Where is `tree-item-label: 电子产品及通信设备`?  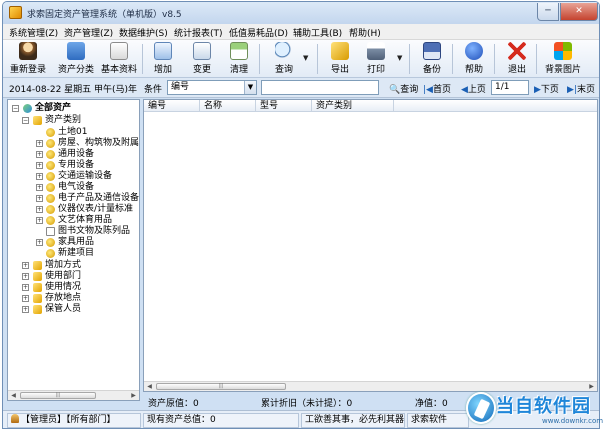 tree-item-label: 电子产品及通信设备 is located at coordinates (99, 198).